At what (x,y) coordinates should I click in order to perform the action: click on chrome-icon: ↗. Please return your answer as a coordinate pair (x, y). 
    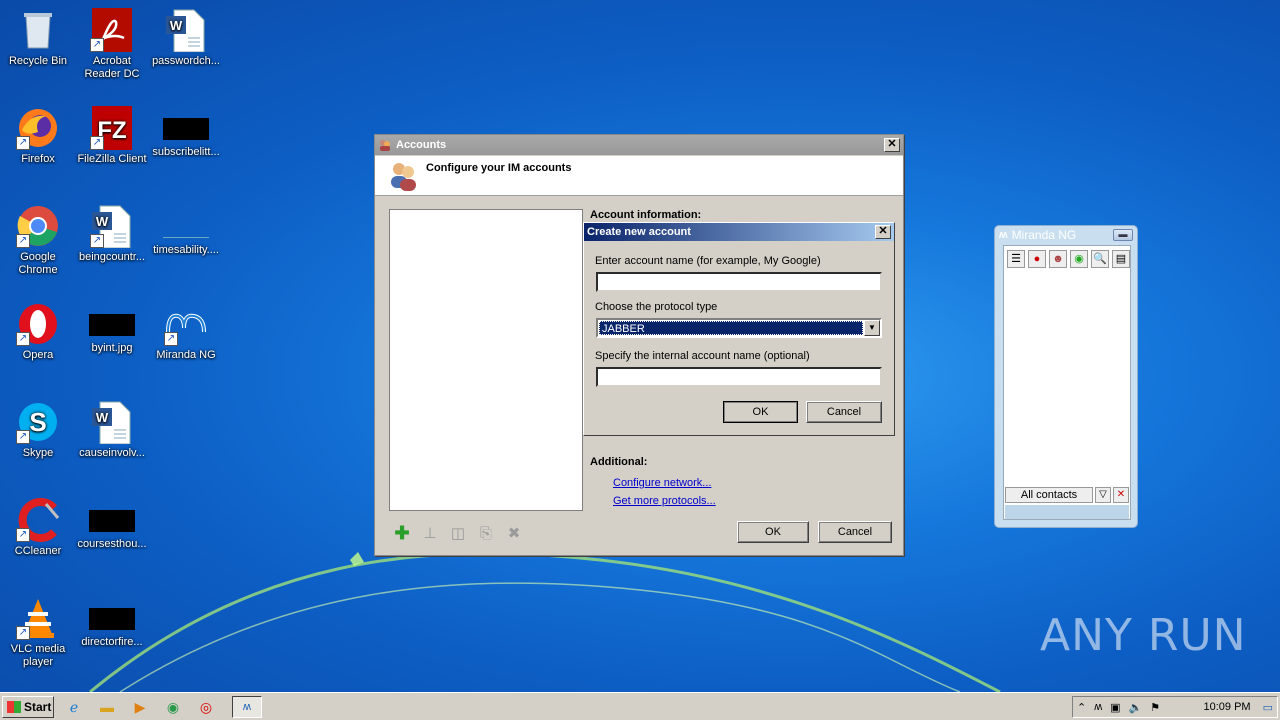
    Looking at the image, I should click on (38, 226).